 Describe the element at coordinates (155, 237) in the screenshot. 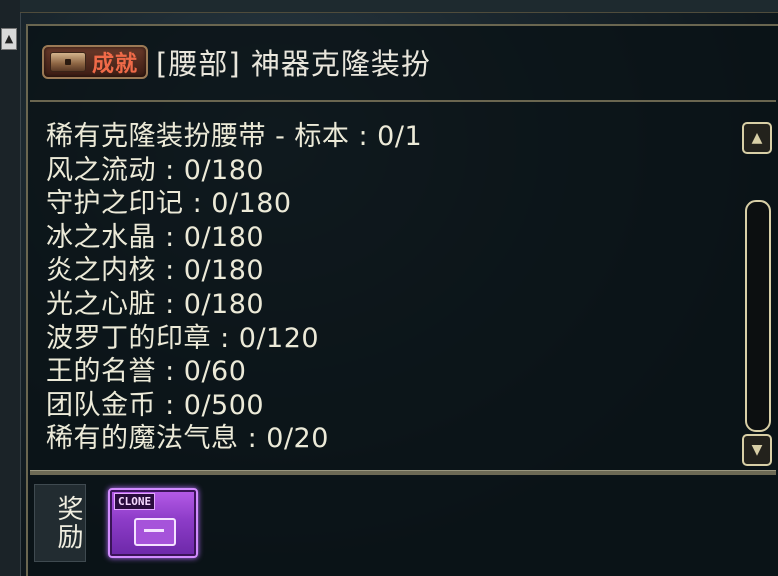

I see `requirement-item: 冰之水晶 : 0/180` at that location.